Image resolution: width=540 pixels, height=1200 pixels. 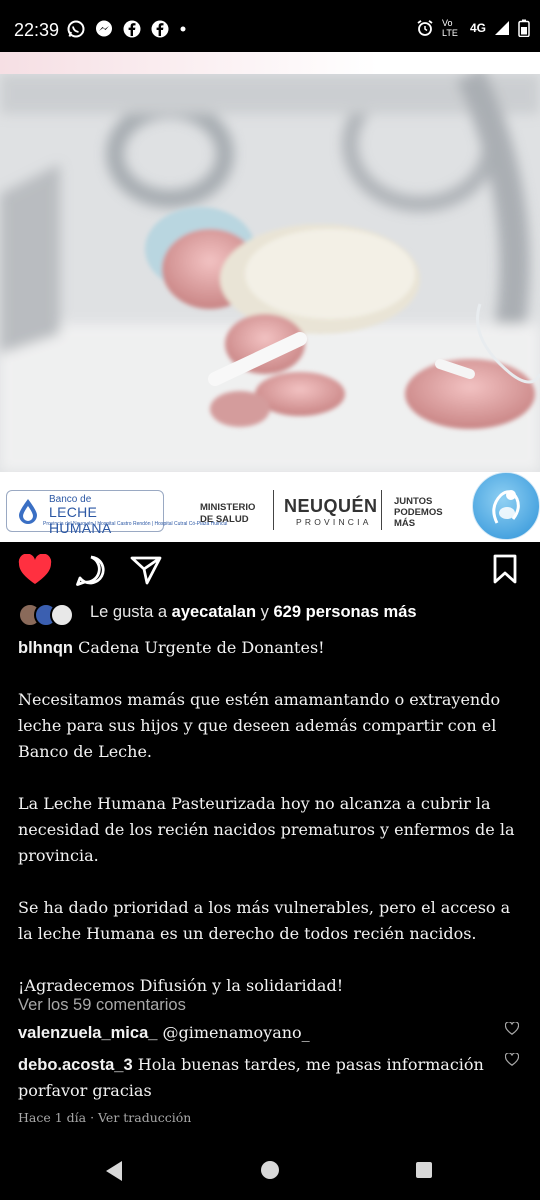 I want to click on alarm-icon, so click(x=425, y=28).